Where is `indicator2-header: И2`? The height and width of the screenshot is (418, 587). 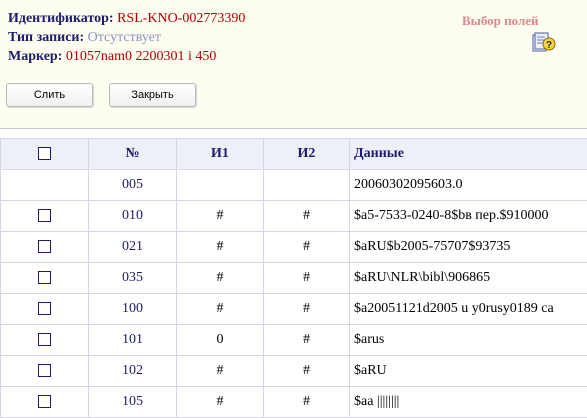
indicator2-header: И2 is located at coordinates (306, 154).